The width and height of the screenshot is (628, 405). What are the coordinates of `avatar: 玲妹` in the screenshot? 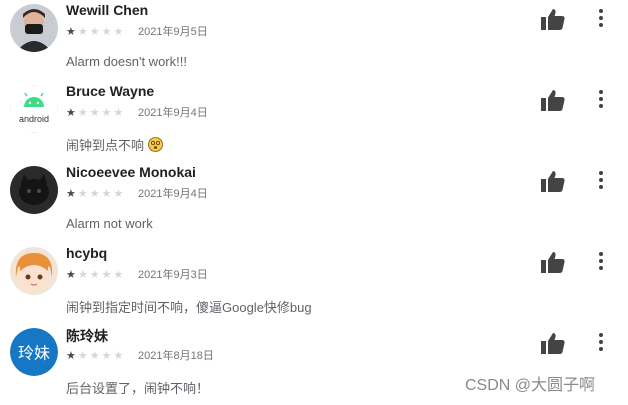 It's located at (34, 352).